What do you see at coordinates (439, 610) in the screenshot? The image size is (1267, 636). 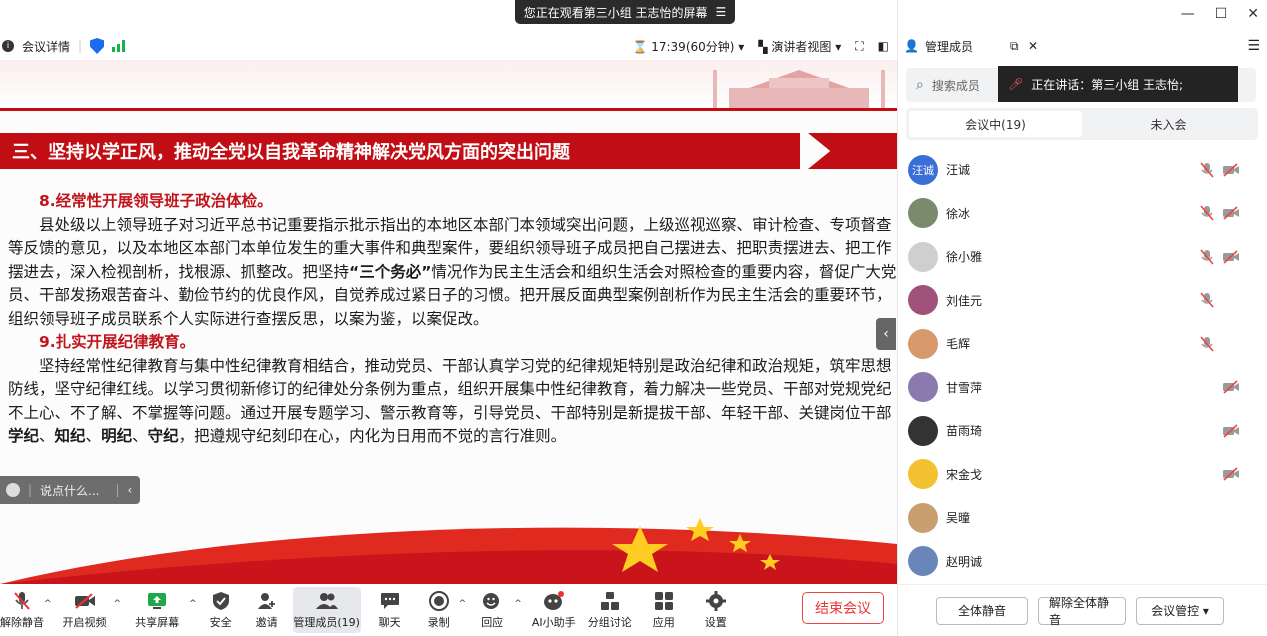 I see `record-button: 录制` at bounding box center [439, 610].